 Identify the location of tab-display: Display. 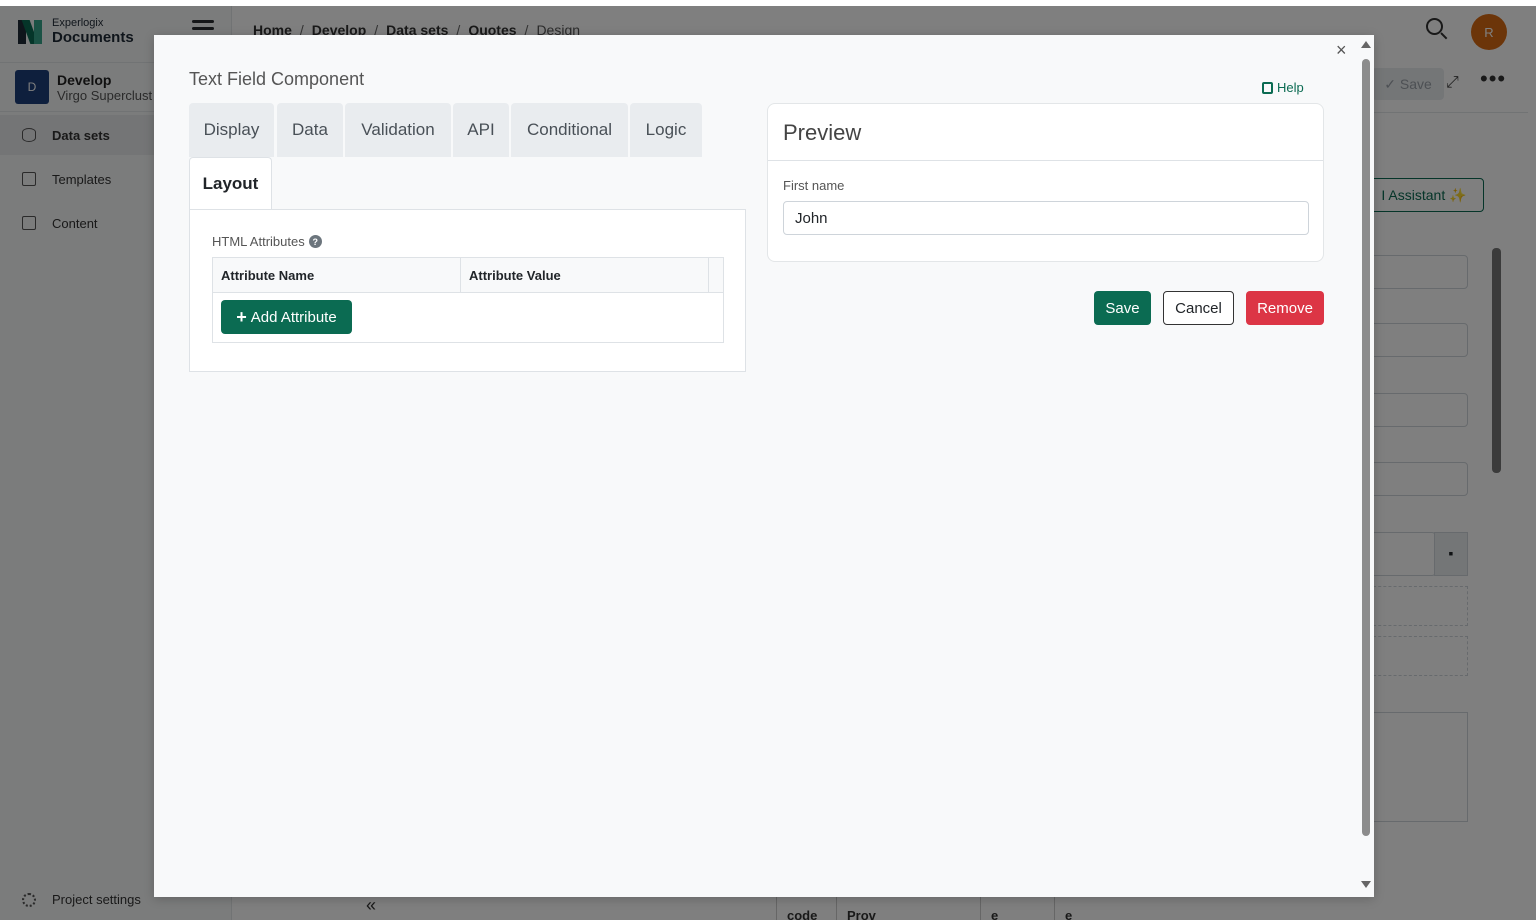
(231, 130).